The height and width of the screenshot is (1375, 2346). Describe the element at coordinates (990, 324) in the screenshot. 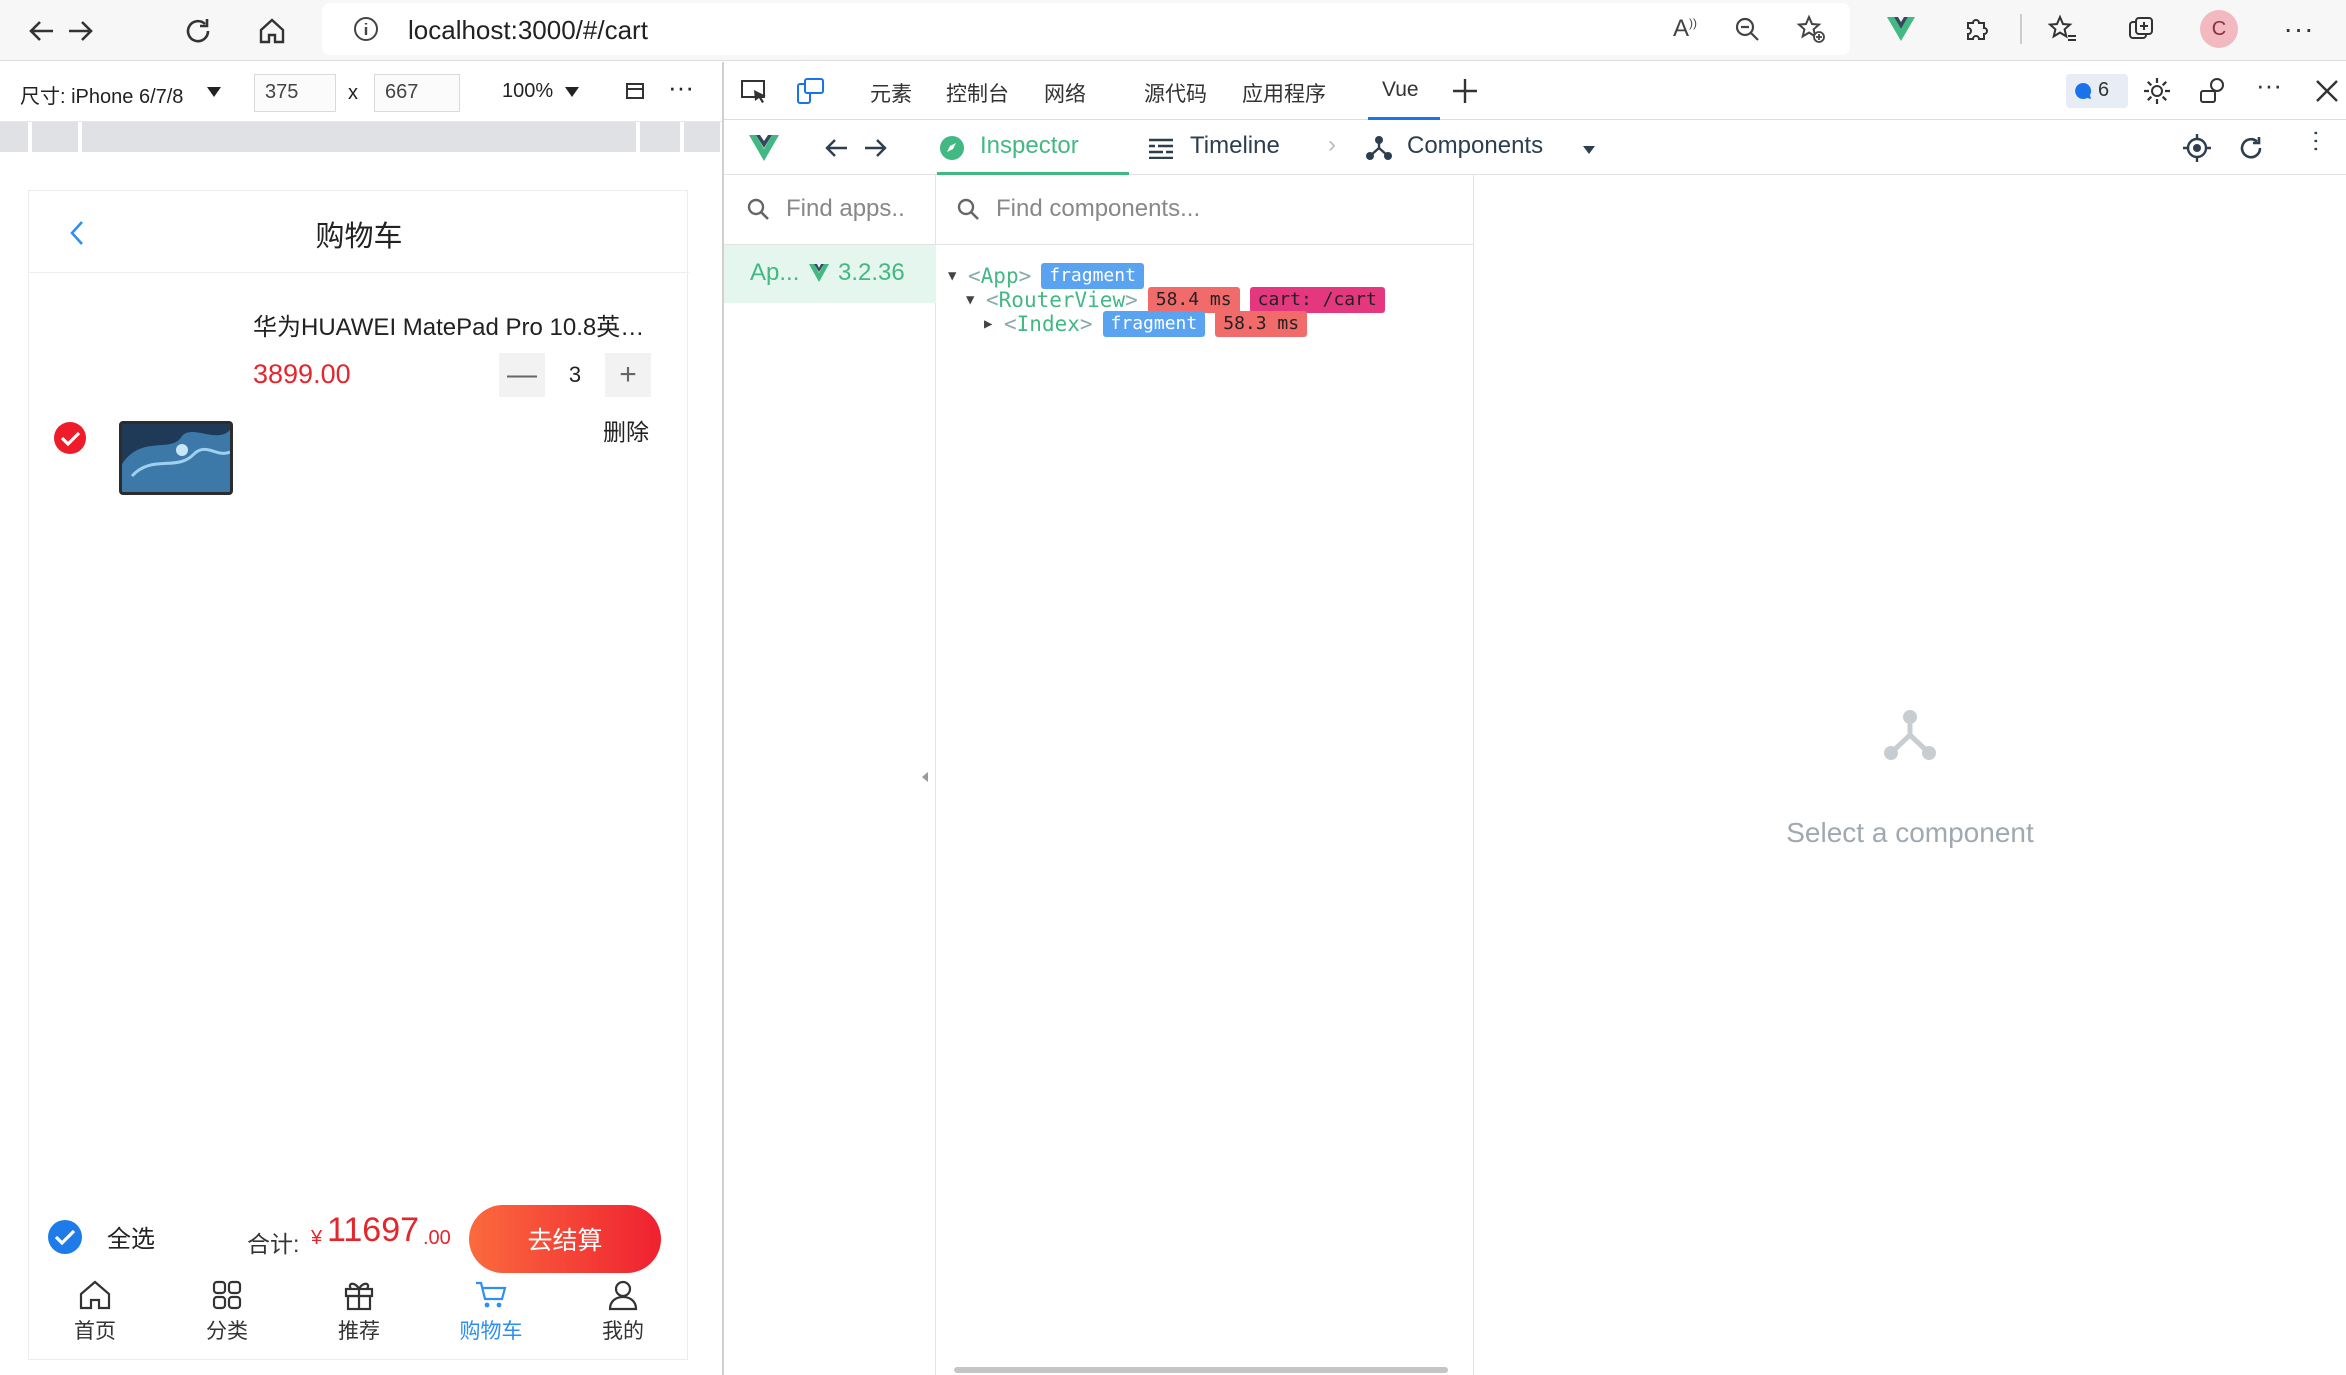

I see `collapsed-caret-icon: ▶` at that location.